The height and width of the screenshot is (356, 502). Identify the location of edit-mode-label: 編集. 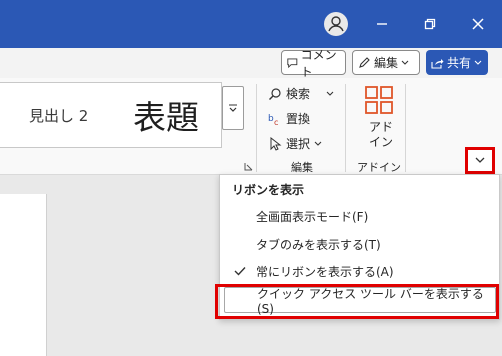
(386, 63).